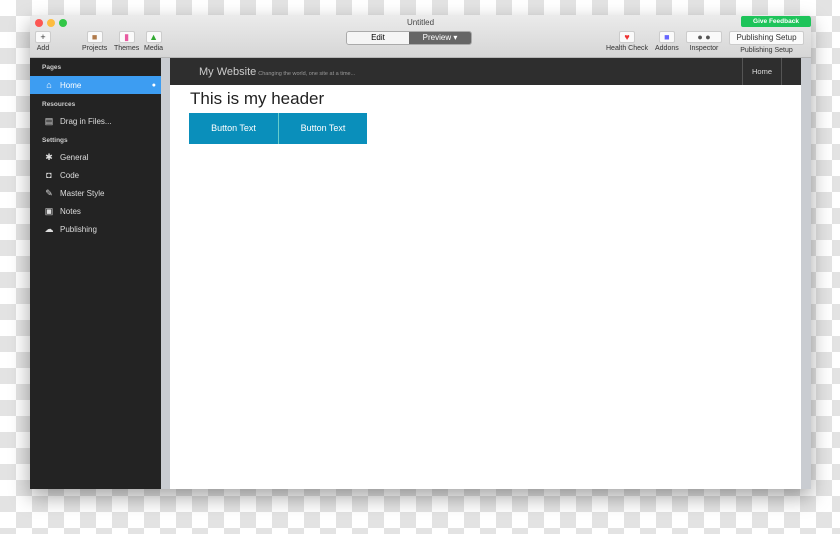  Describe the element at coordinates (322, 128) in the screenshot. I see `button-2: Button Text` at that location.